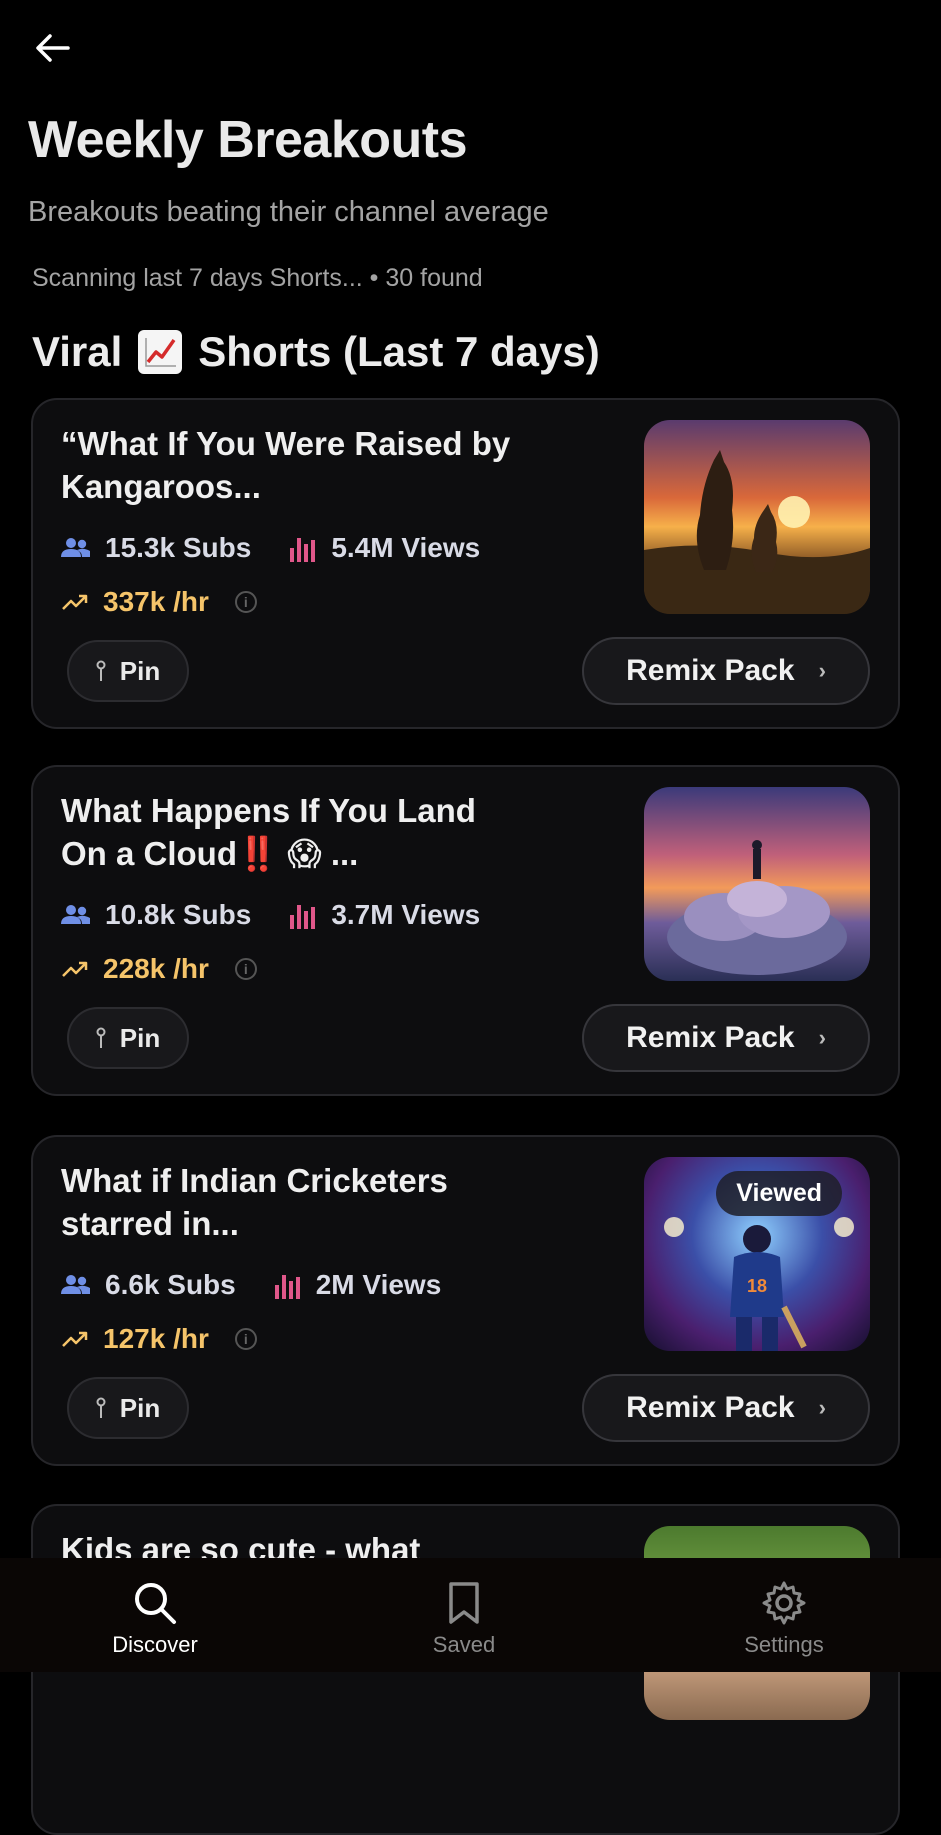  Describe the element at coordinates (178, 914) in the screenshot. I see `subs-count: 10.8k Subs` at that location.